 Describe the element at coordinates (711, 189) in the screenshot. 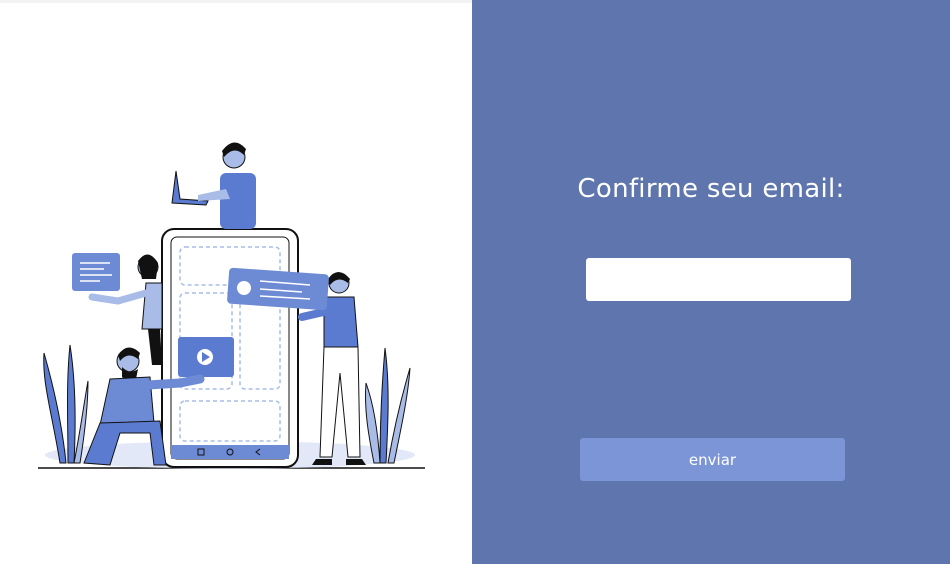

I see `page-title: Confirme seu email:` at that location.